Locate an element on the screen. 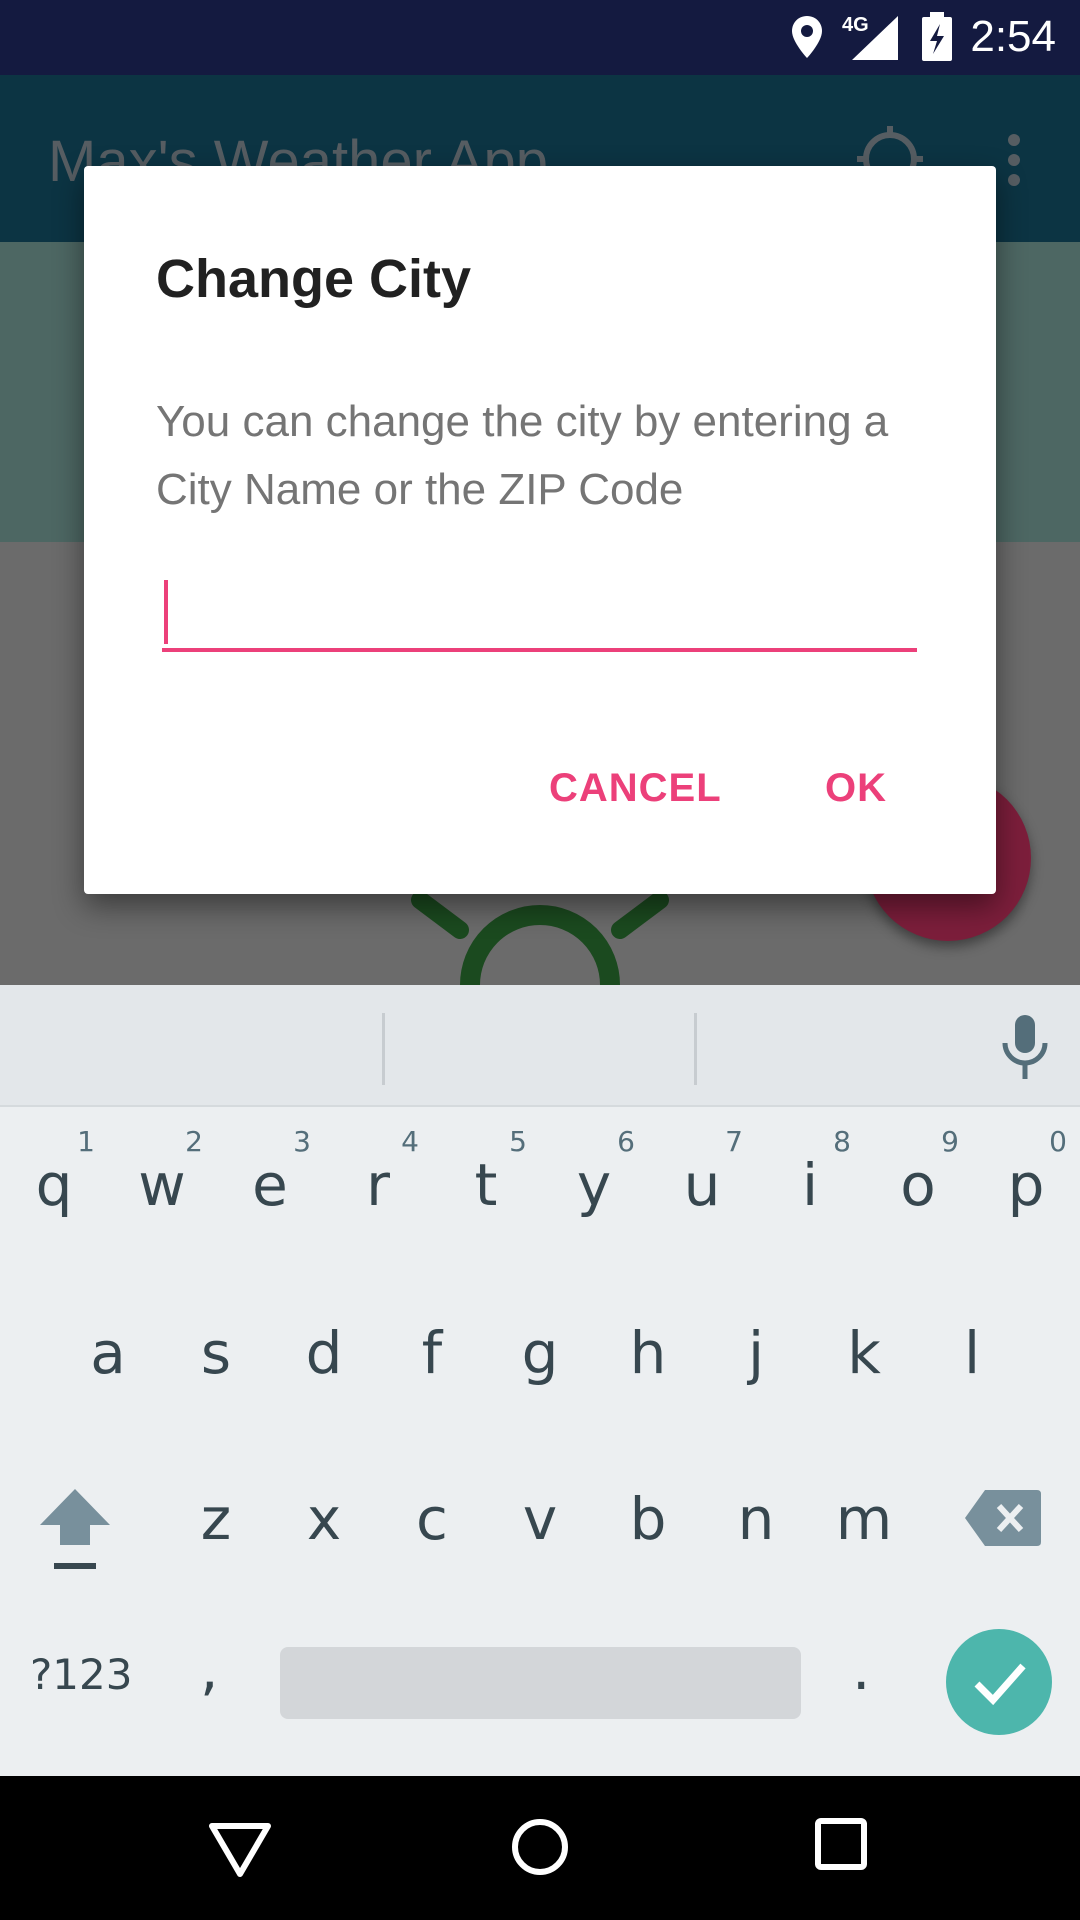 The image size is (1080, 1920). key-hint-8: 8 is located at coordinates (842, 1141).